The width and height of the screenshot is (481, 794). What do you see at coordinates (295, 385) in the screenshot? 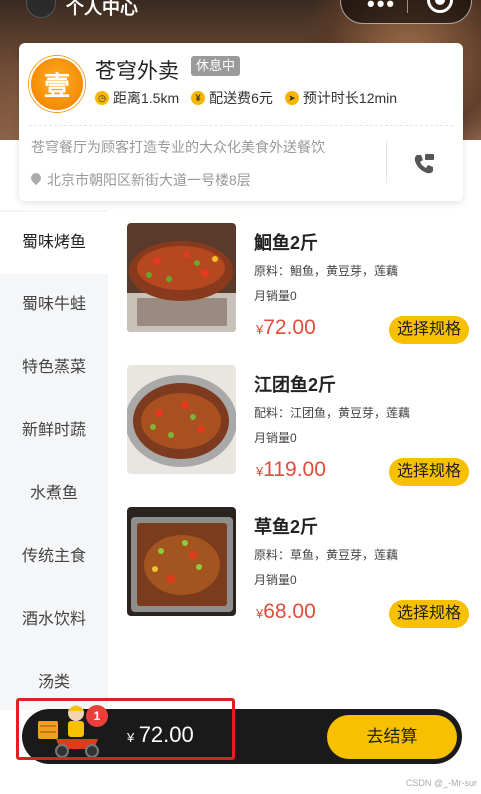
I see `dish-name: 江团鱼2斤` at bounding box center [295, 385].